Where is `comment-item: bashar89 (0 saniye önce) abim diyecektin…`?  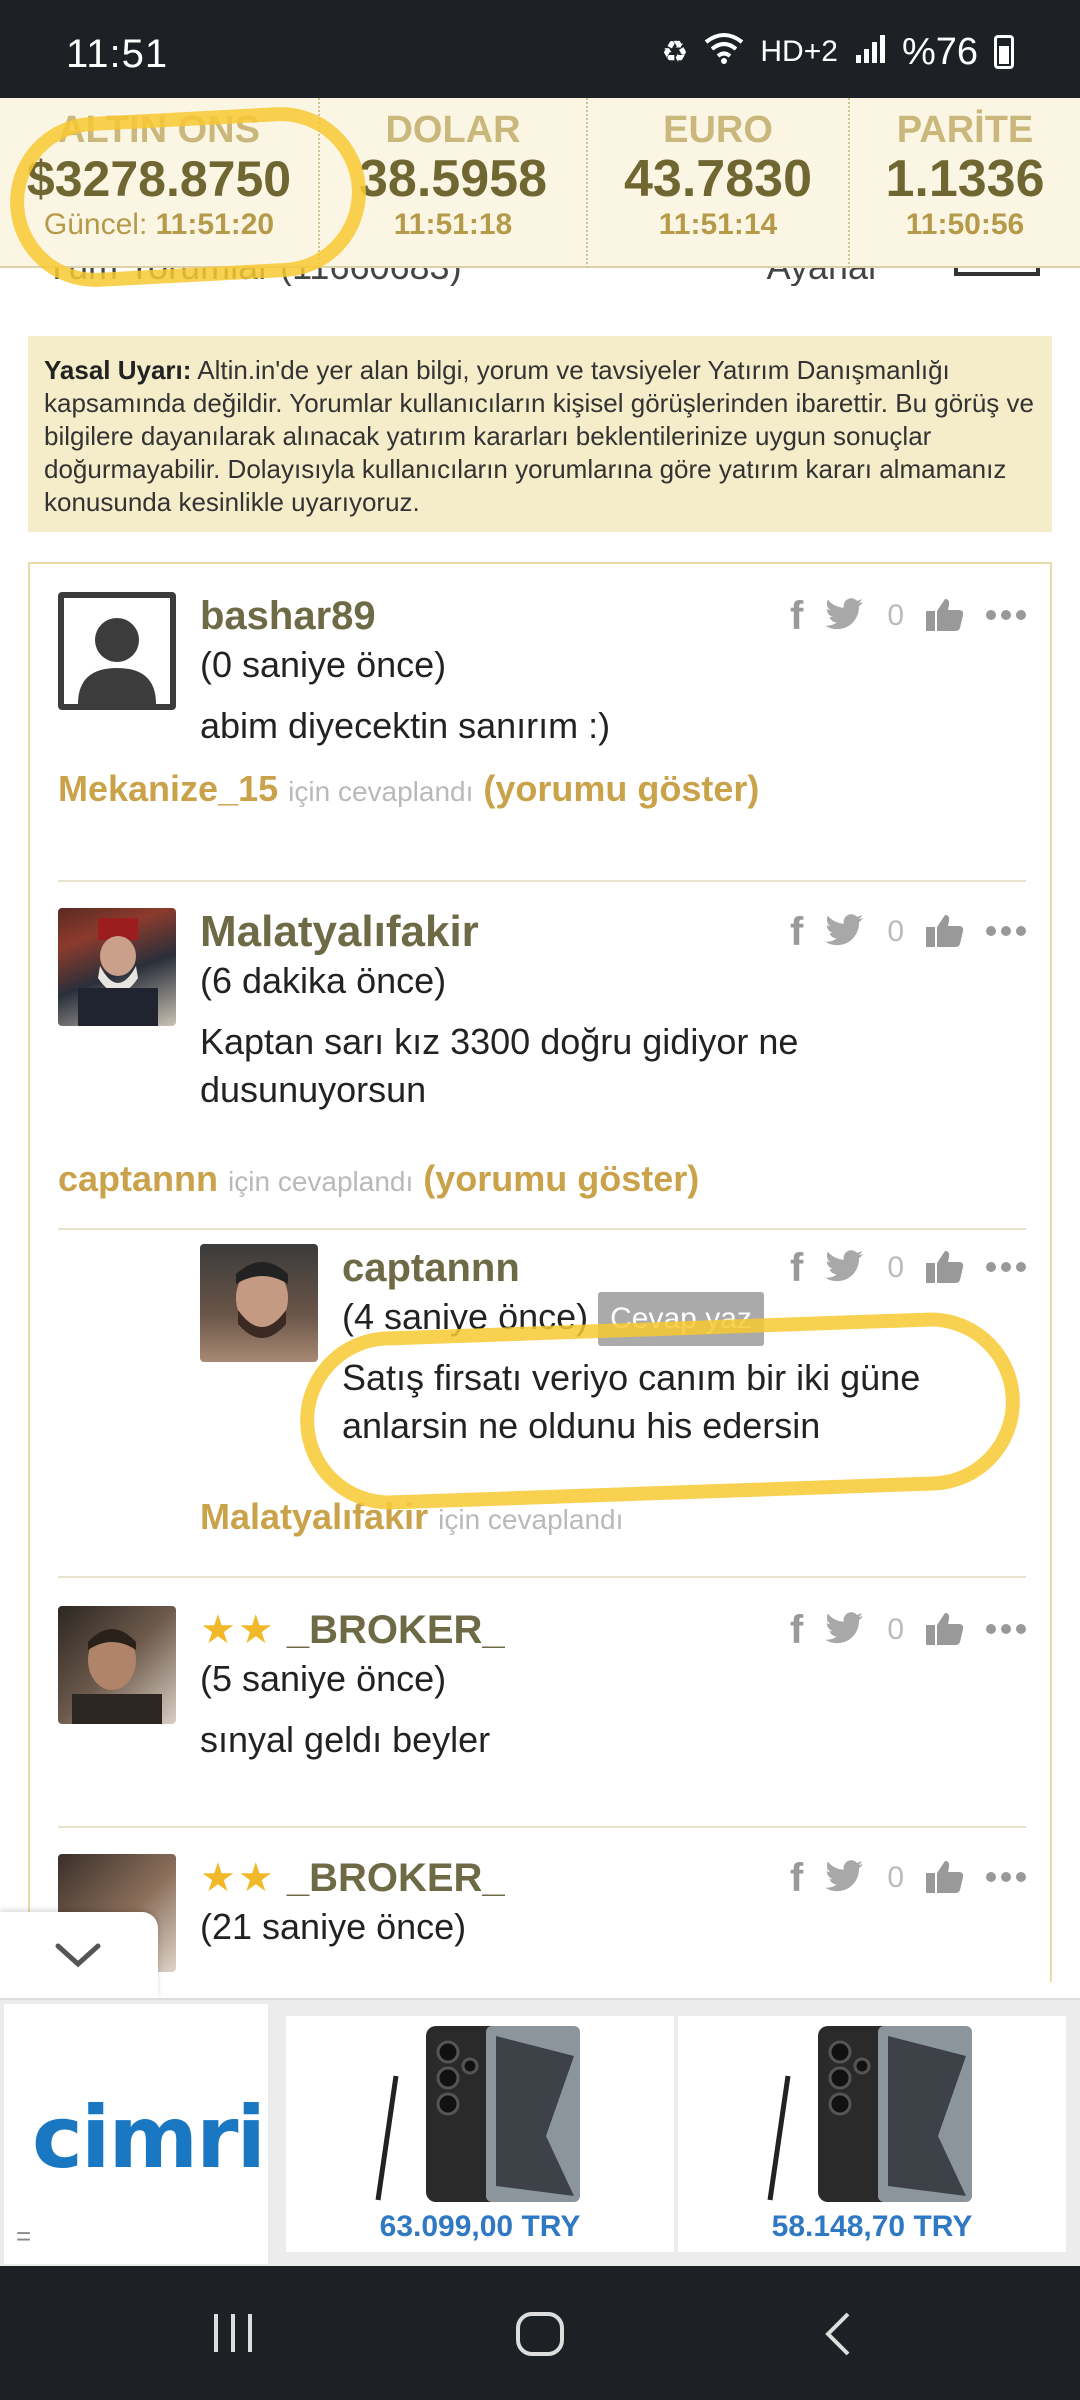 comment-item: bashar89 (0 saniye önce) abim diyecektin… is located at coordinates (542, 702).